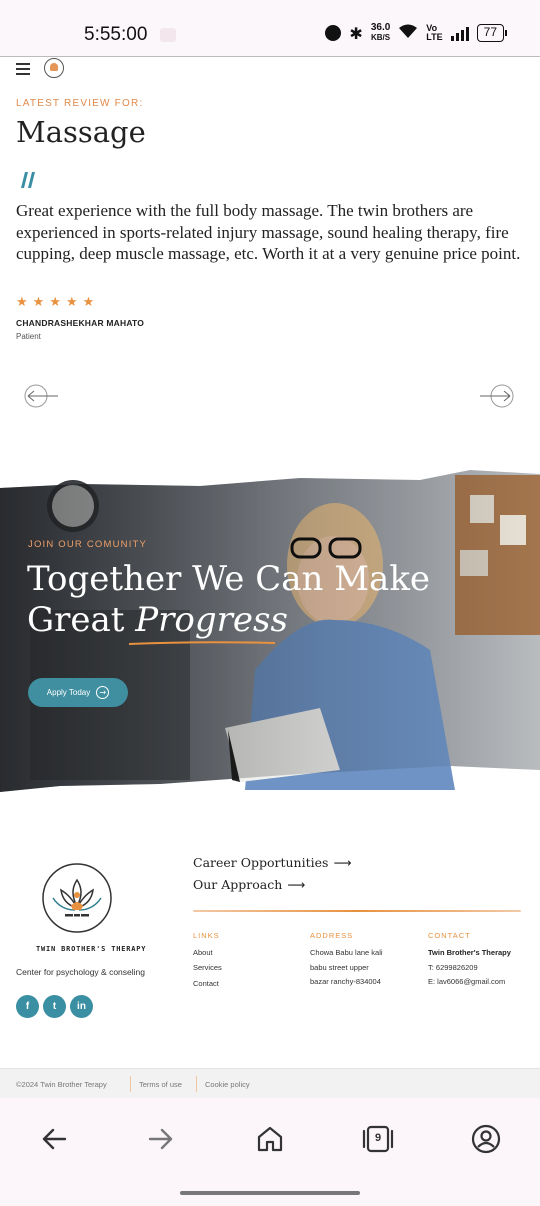 The width and height of the screenshot is (540, 1206). What do you see at coordinates (211, 620) in the screenshot?
I see `hero-title-line2-em: Progress` at bounding box center [211, 620].